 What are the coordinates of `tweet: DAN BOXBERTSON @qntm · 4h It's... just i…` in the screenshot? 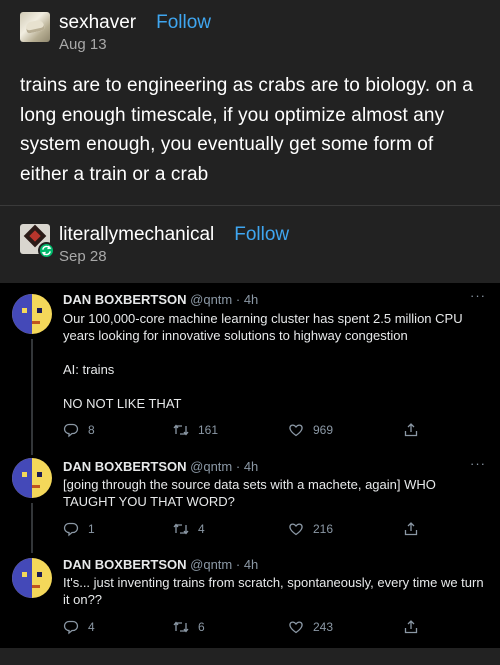 It's located at (250, 600).